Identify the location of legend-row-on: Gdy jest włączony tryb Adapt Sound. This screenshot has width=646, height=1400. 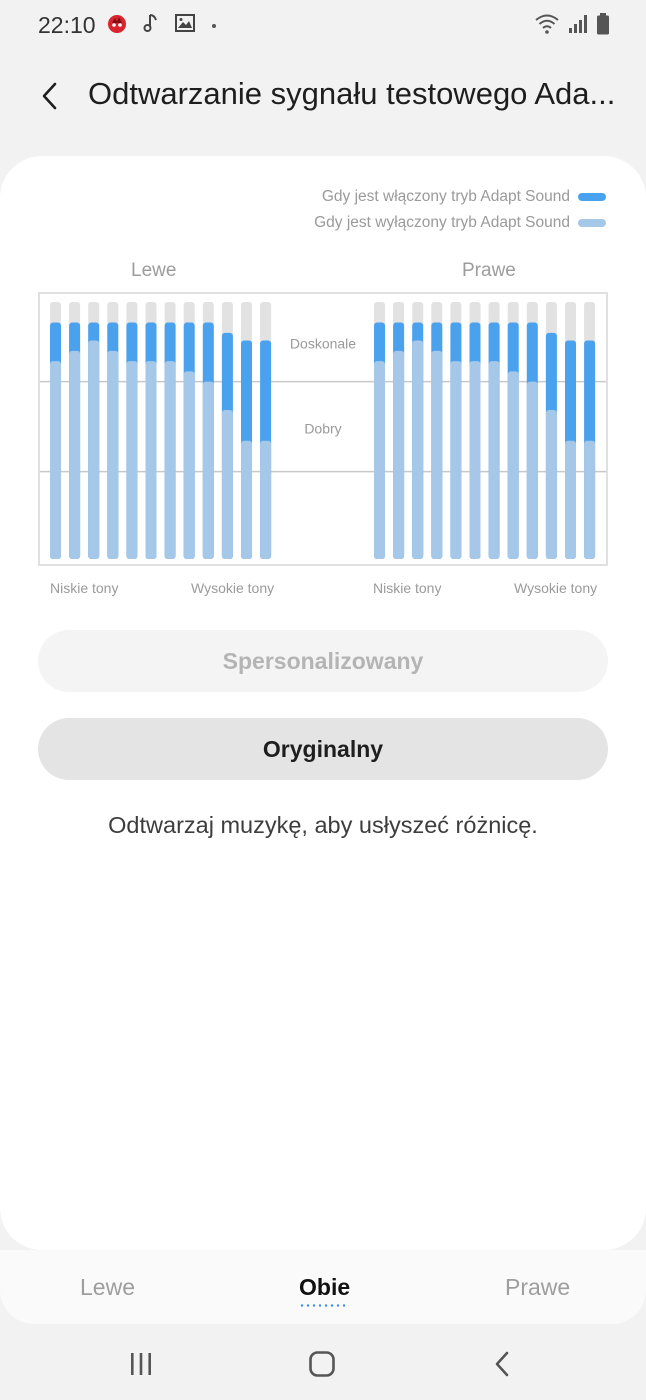
(460, 197).